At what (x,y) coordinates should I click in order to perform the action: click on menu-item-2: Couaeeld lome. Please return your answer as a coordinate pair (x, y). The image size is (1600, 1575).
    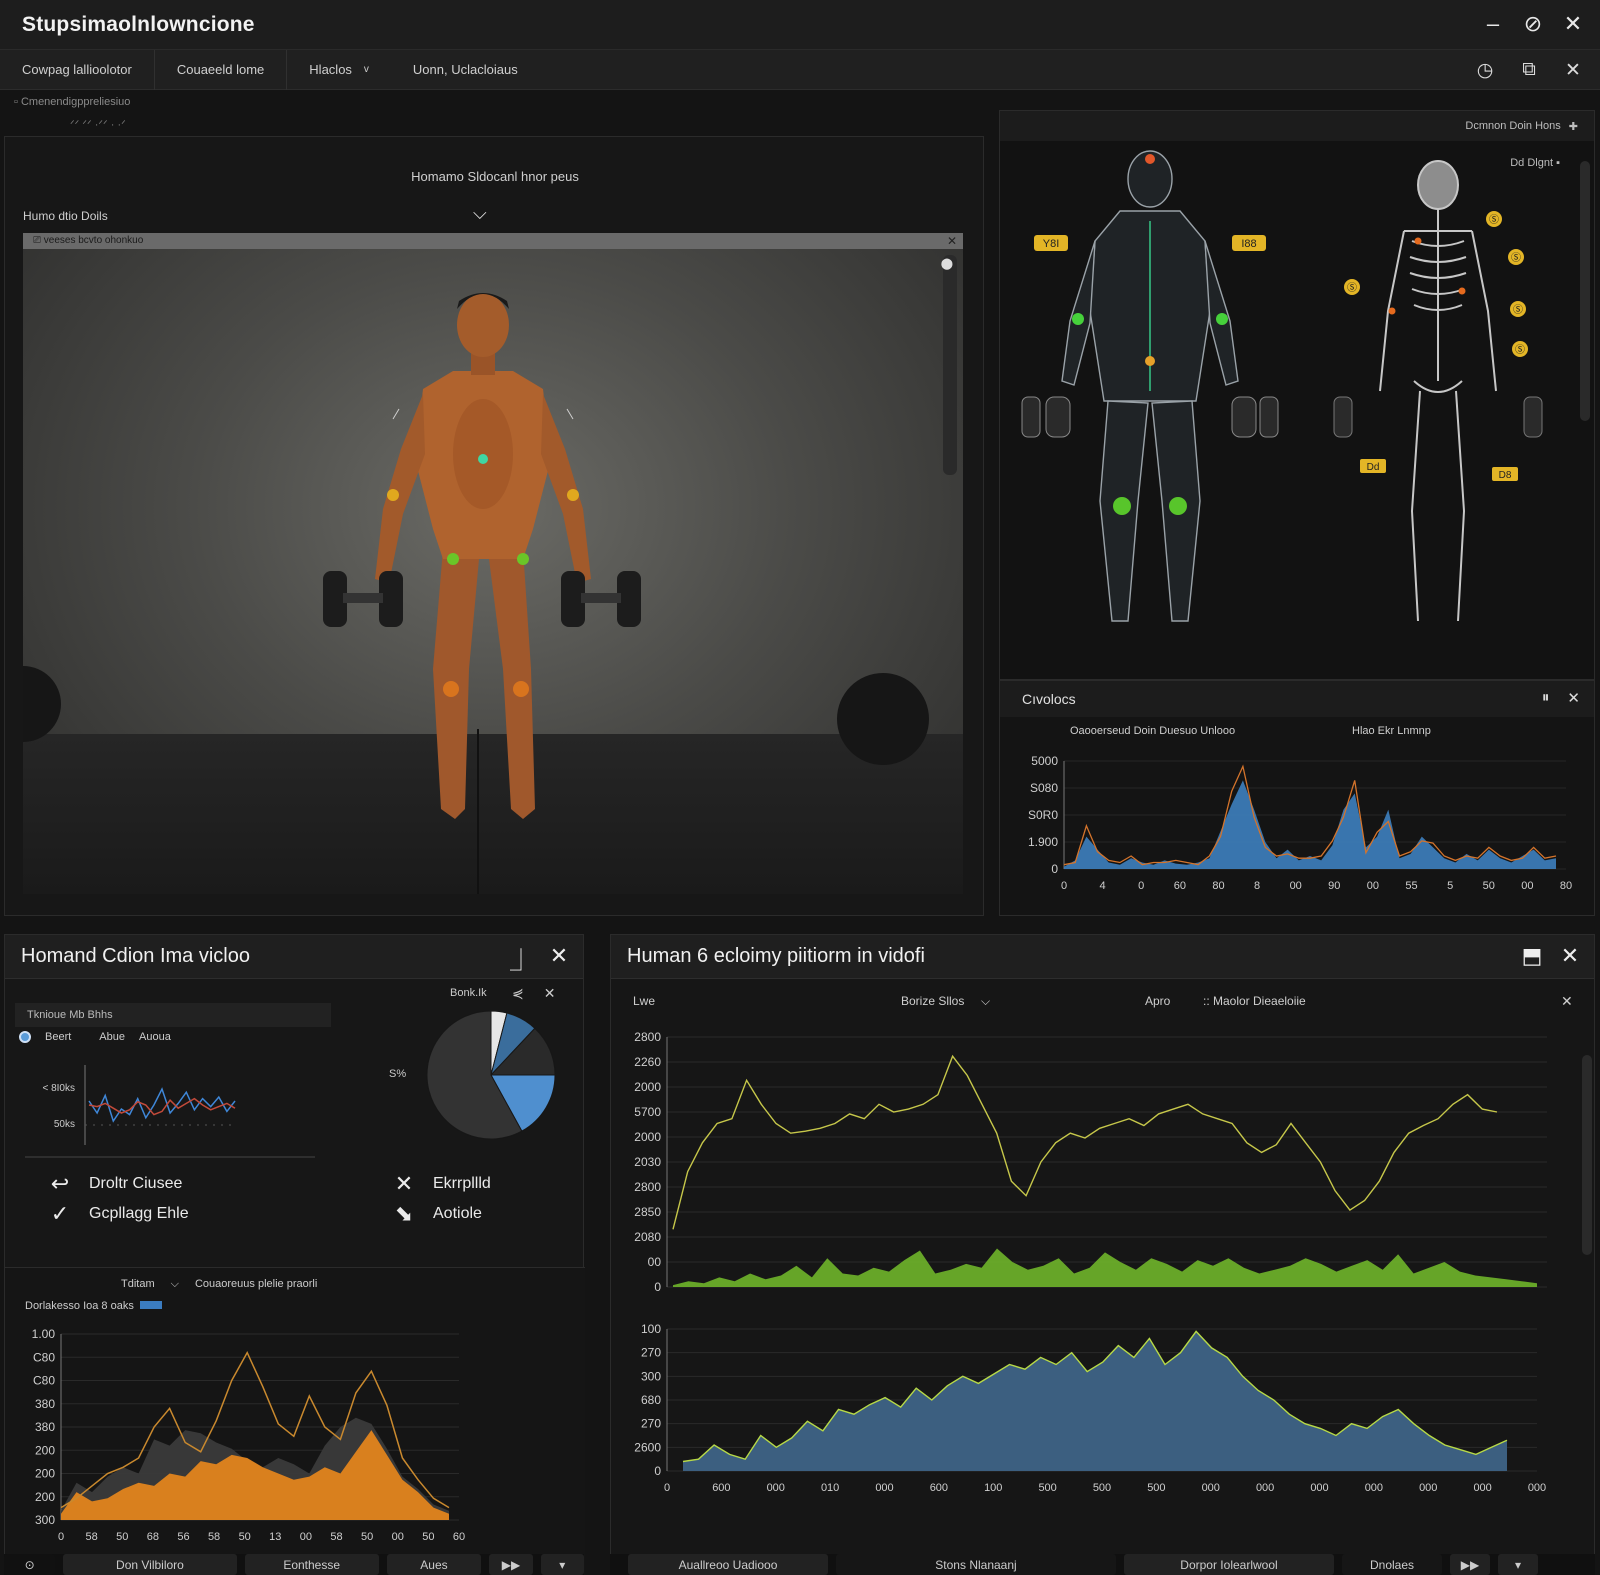
    Looking at the image, I should click on (221, 69).